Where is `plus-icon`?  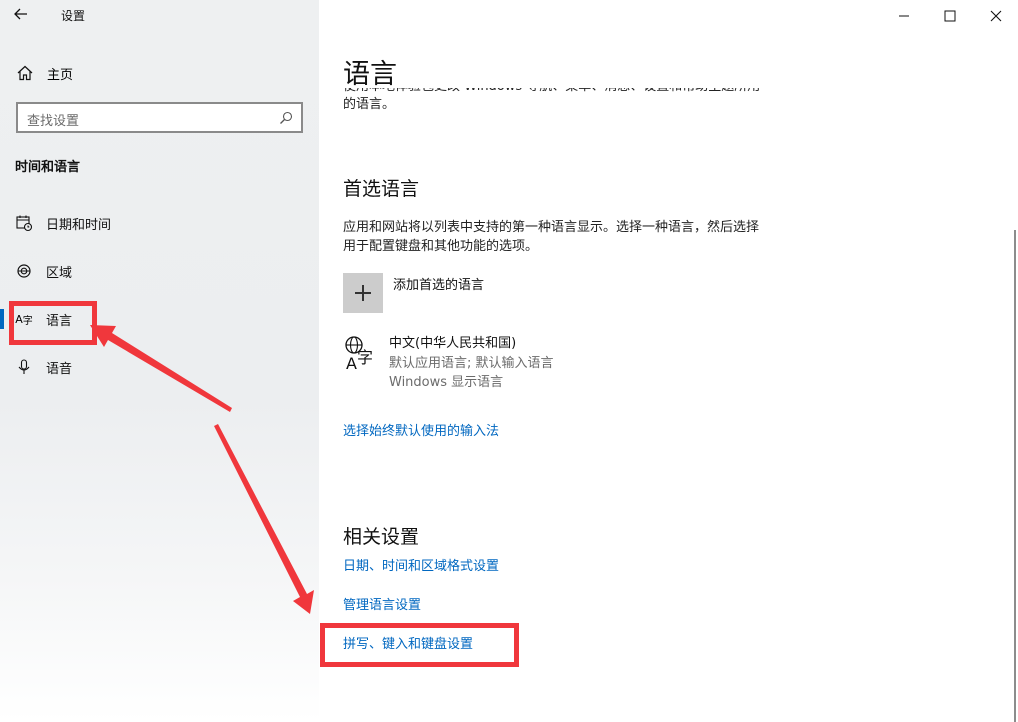
plus-icon is located at coordinates (363, 293).